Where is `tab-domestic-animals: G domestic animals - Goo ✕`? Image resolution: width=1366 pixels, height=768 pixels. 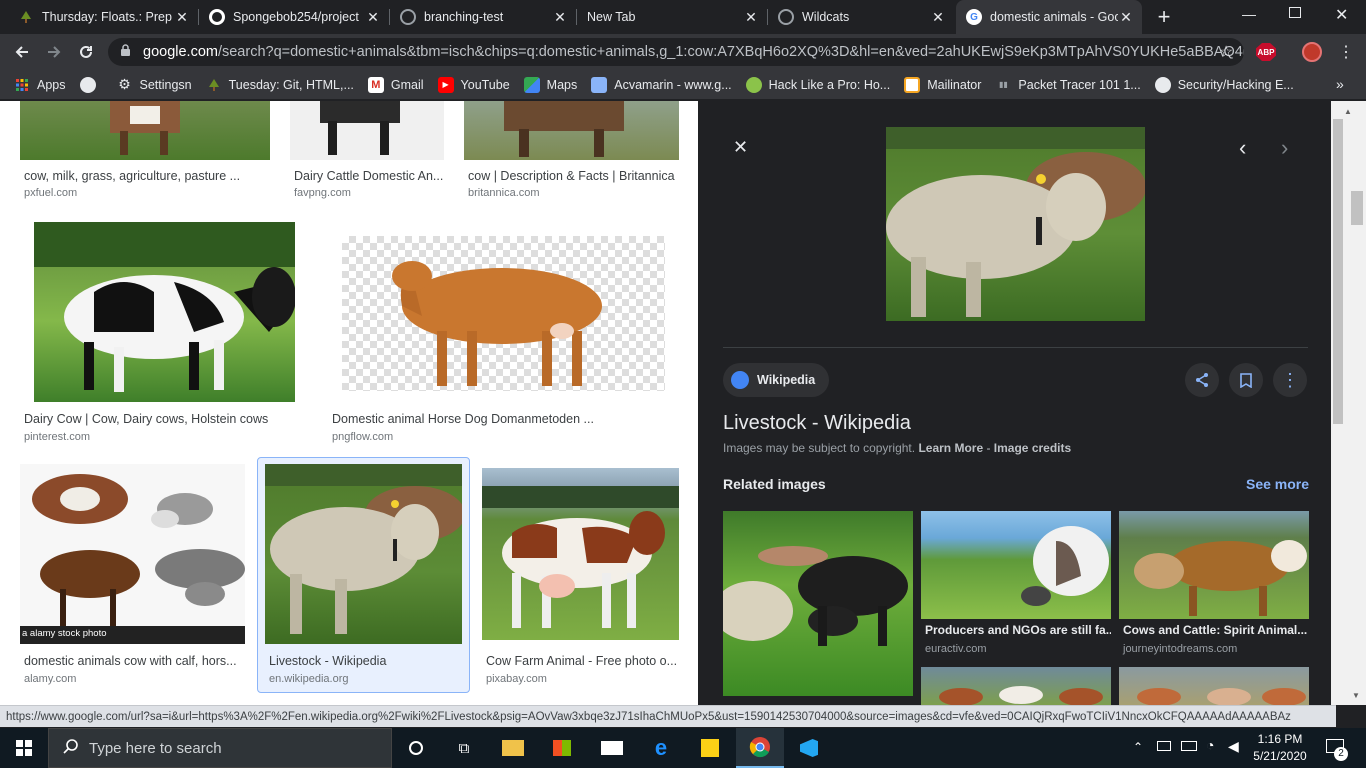 tab-domestic-animals: G domestic animals - Goo ✕ is located at coordinates (1049, 17).